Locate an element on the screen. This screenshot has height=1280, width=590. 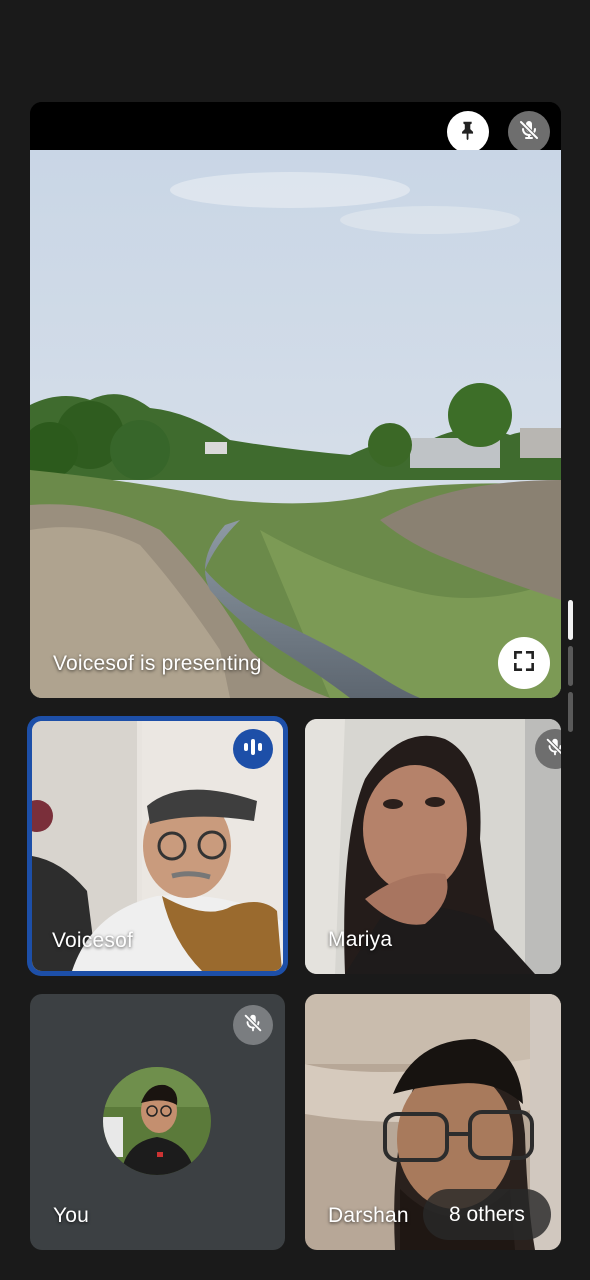
participant-tile-you: You is located at coordinates (157, 1122).